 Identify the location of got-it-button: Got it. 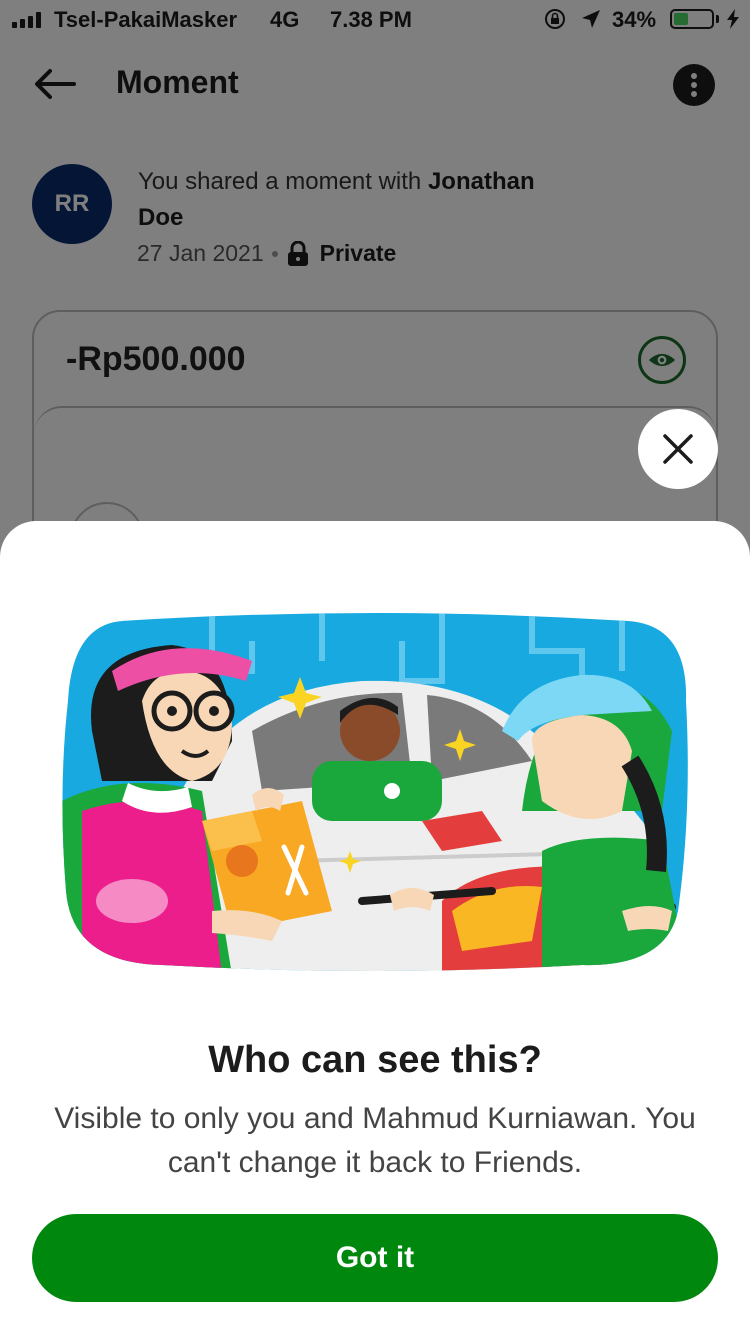
(375, 1258).